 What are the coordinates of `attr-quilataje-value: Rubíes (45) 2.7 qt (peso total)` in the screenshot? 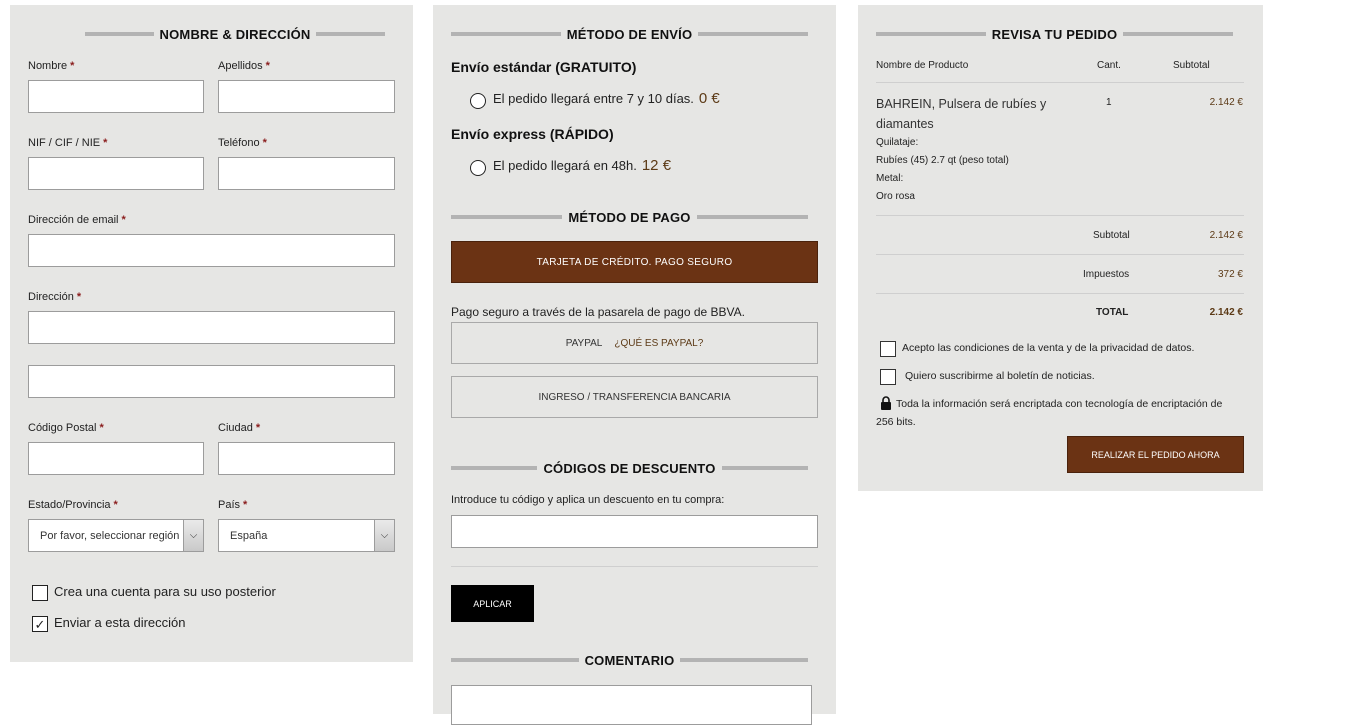 It's located at (942, 160).